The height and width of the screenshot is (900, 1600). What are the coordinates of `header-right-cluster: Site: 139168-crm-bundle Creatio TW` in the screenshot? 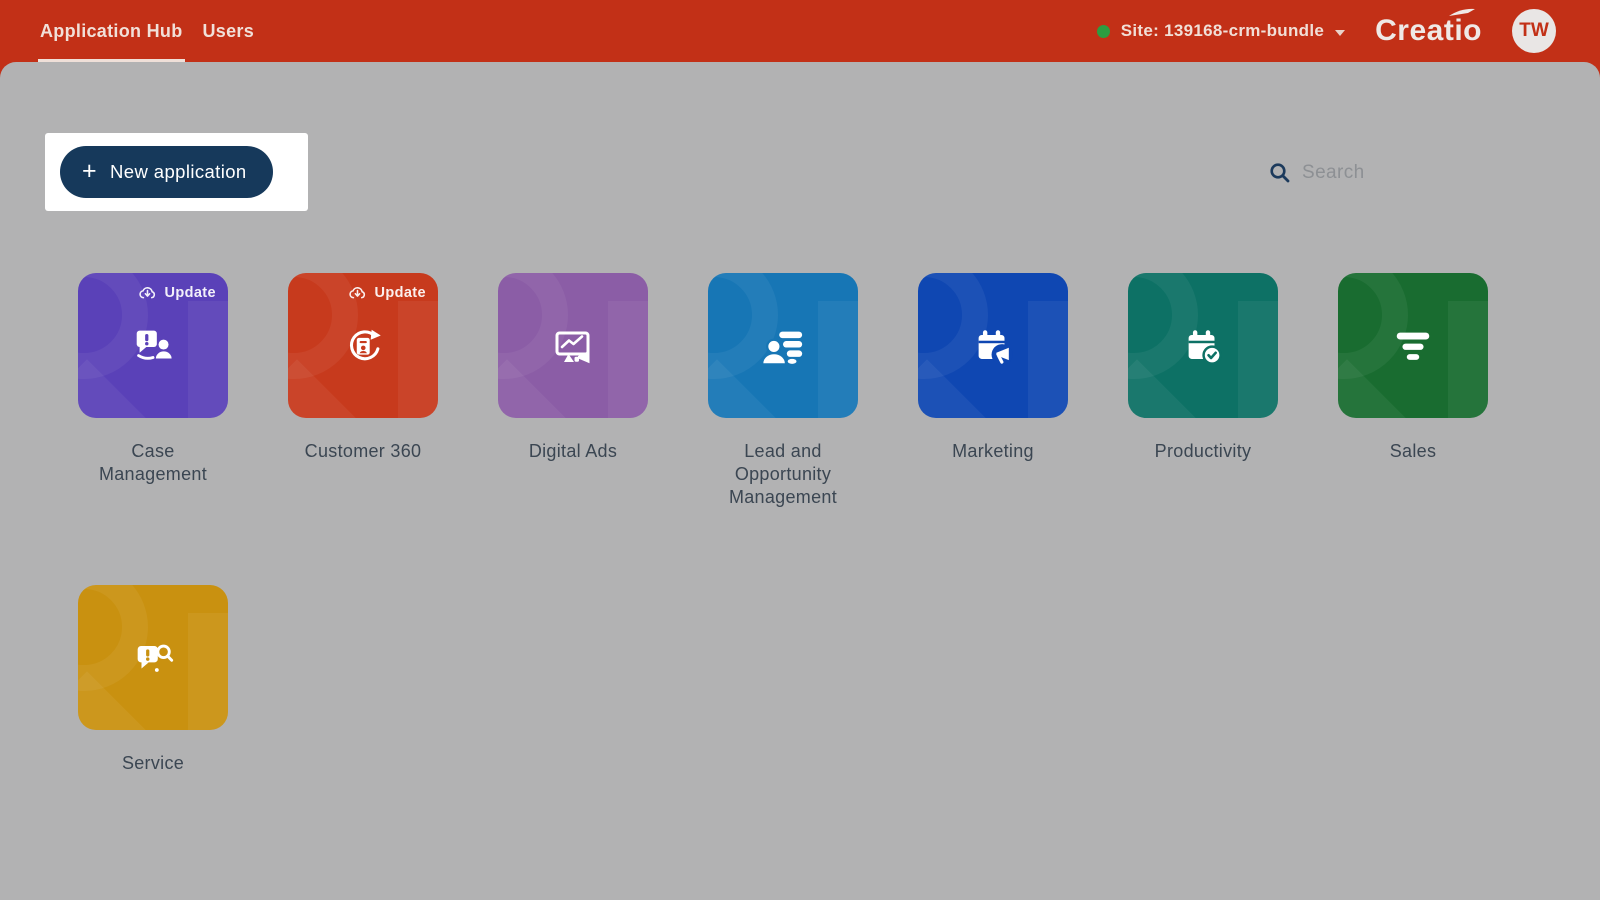 It's located at (1326, 31).